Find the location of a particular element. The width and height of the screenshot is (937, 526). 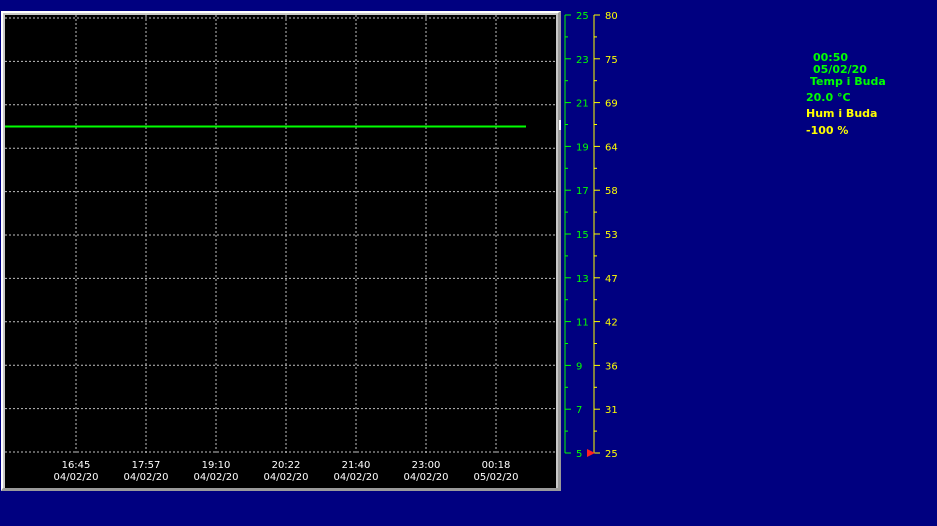

x-tick-time: 20:22 is located at coordinates (286, 465).